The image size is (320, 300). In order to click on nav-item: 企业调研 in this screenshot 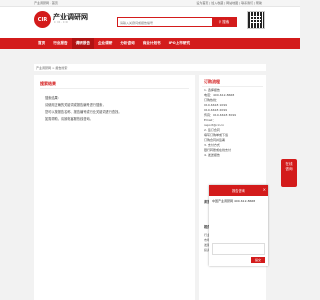, I will do `click(105, 43)`.